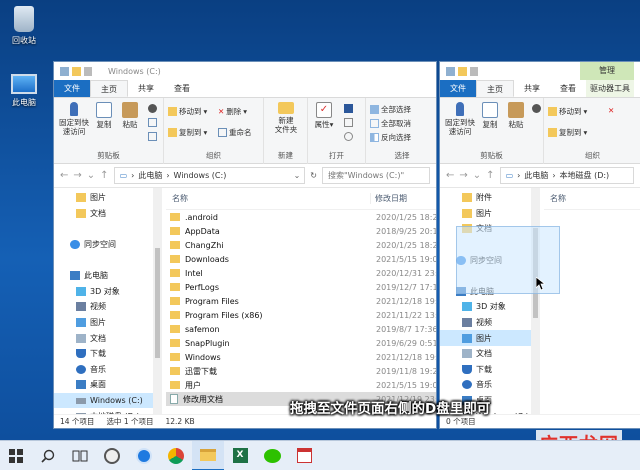  I want to click on breadcrumb-drive: 本地磁盘 (D:), so click(585, 175).